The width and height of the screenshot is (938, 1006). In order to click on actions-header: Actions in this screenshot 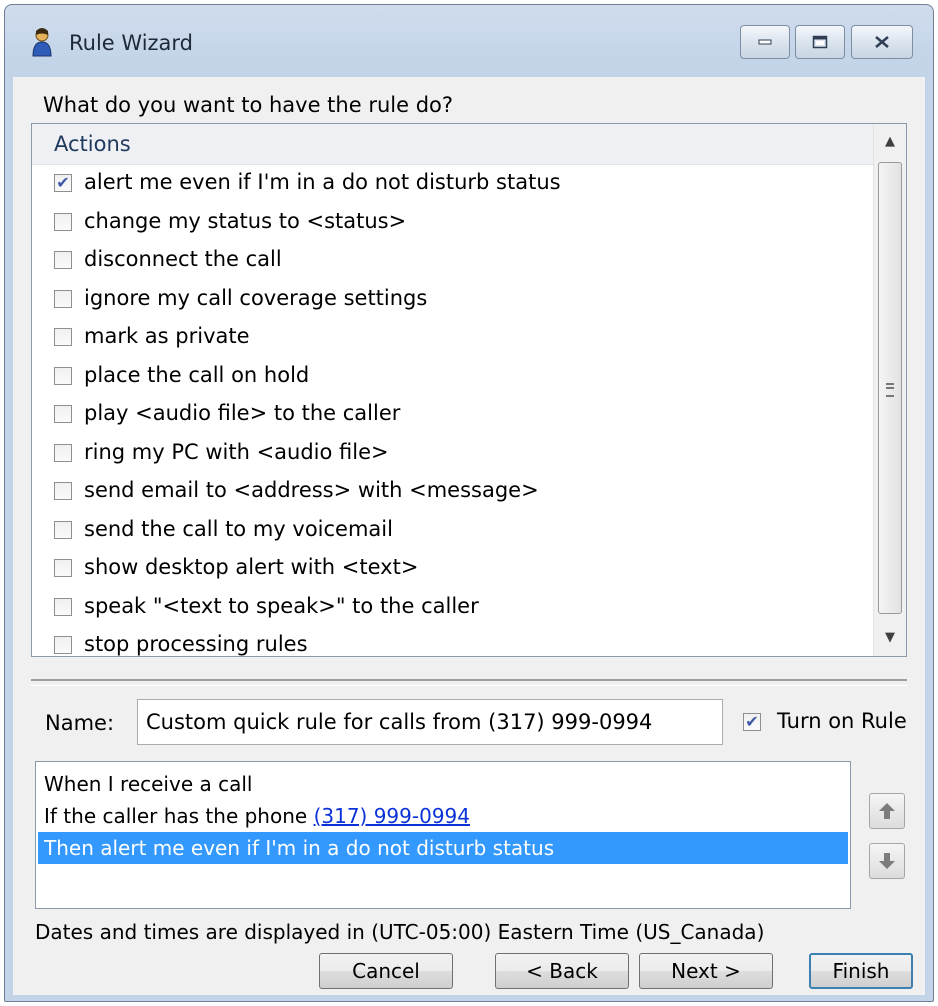, I will do `click(453, 144)`.